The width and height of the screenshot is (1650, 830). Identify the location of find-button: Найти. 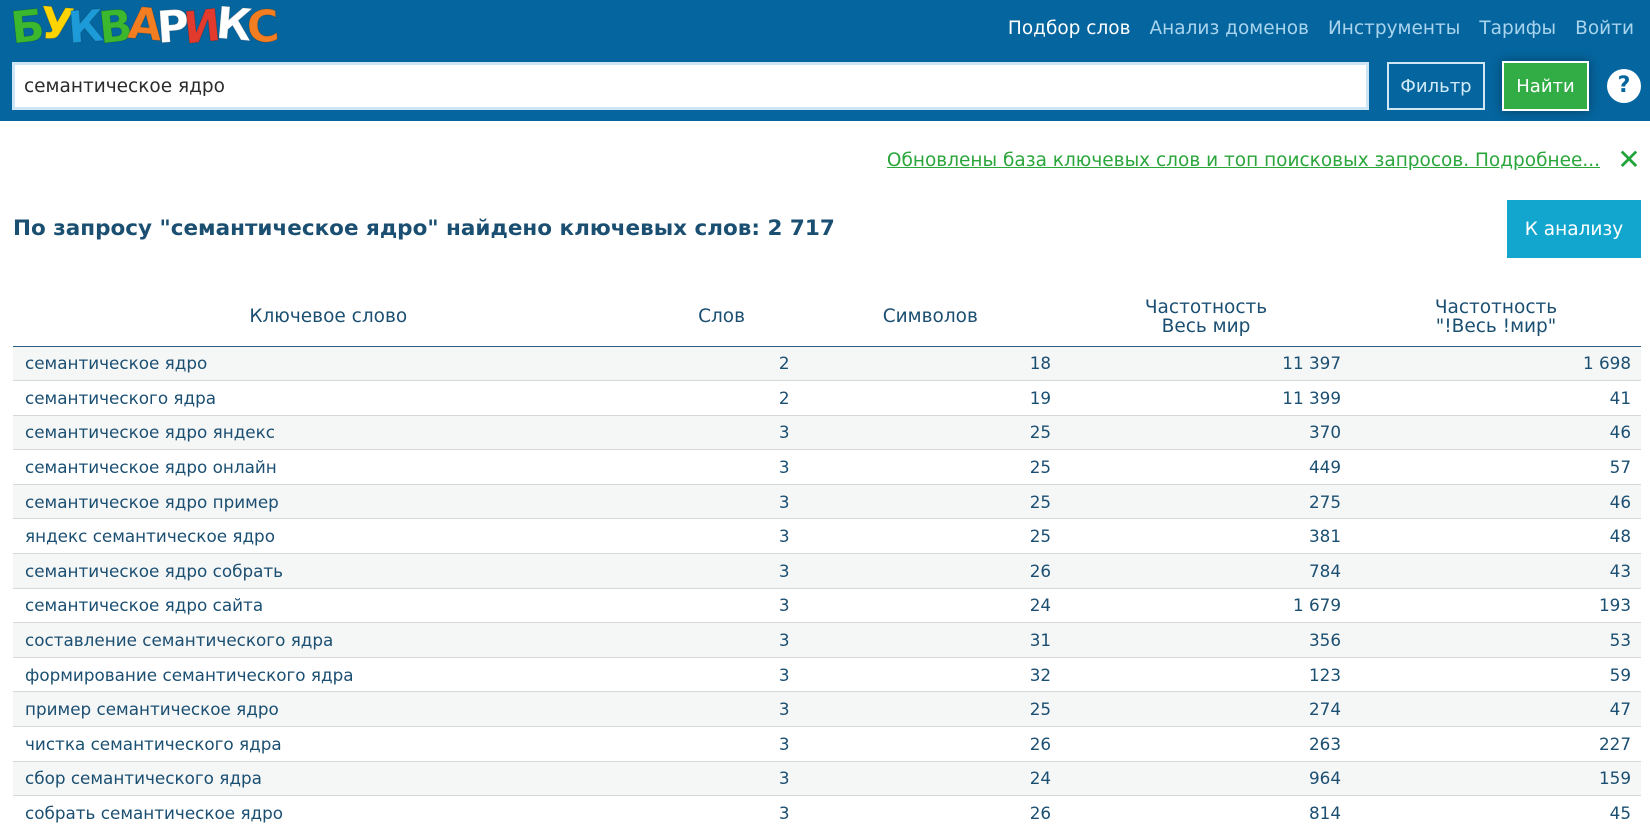
(1545, 86).